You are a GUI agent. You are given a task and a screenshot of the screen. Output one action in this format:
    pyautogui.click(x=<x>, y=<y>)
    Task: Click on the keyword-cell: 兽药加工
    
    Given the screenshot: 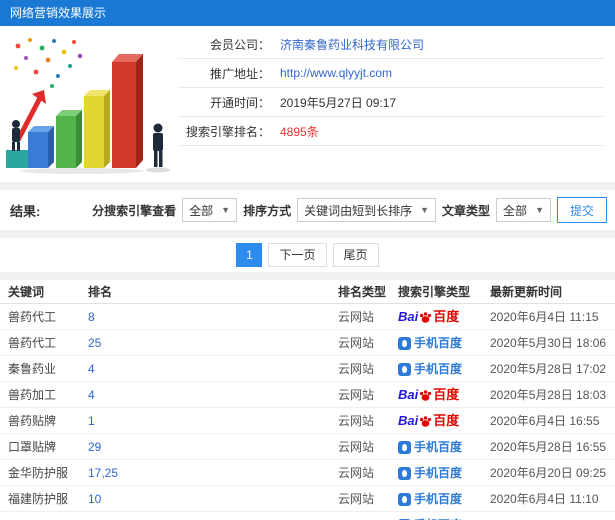 What is the action you would take?
    pyautogui.click(x=32, y=395)
    